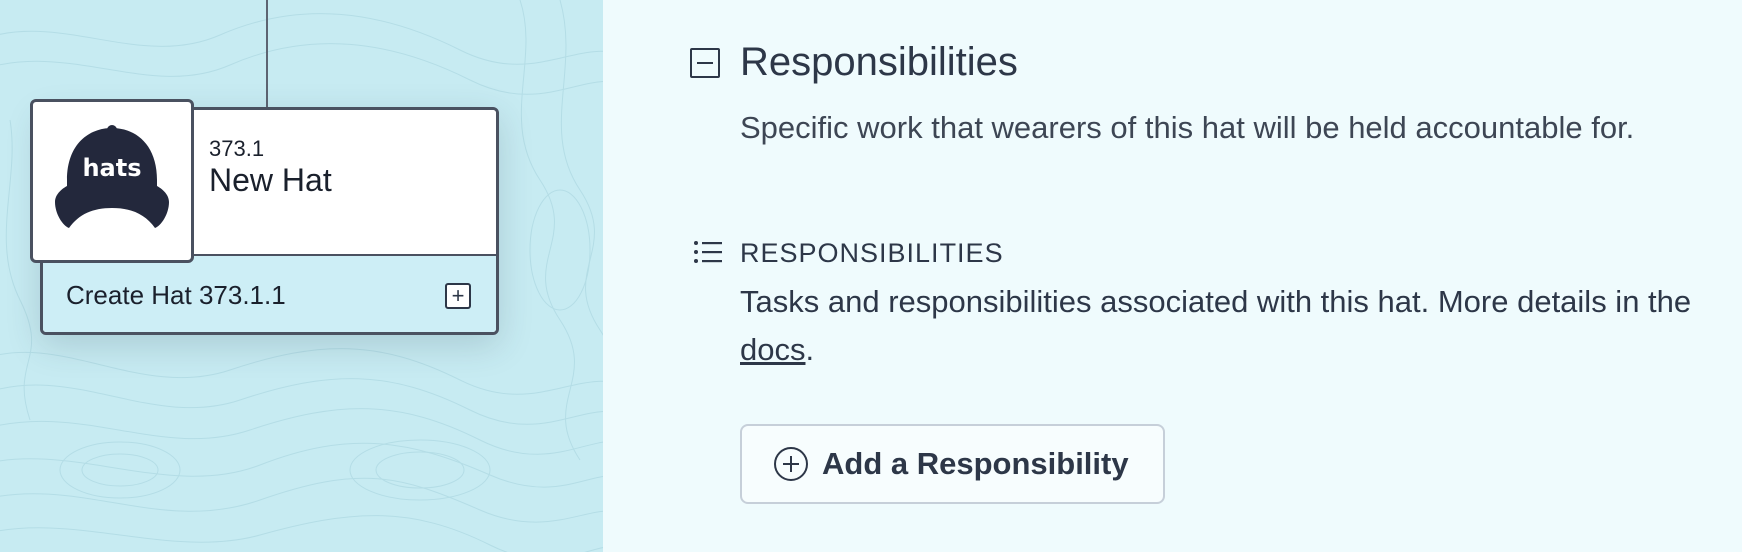 Image resolution: width=1742 pixels, height=552 pixels. I want to click on list-icon, so click(708, 252).